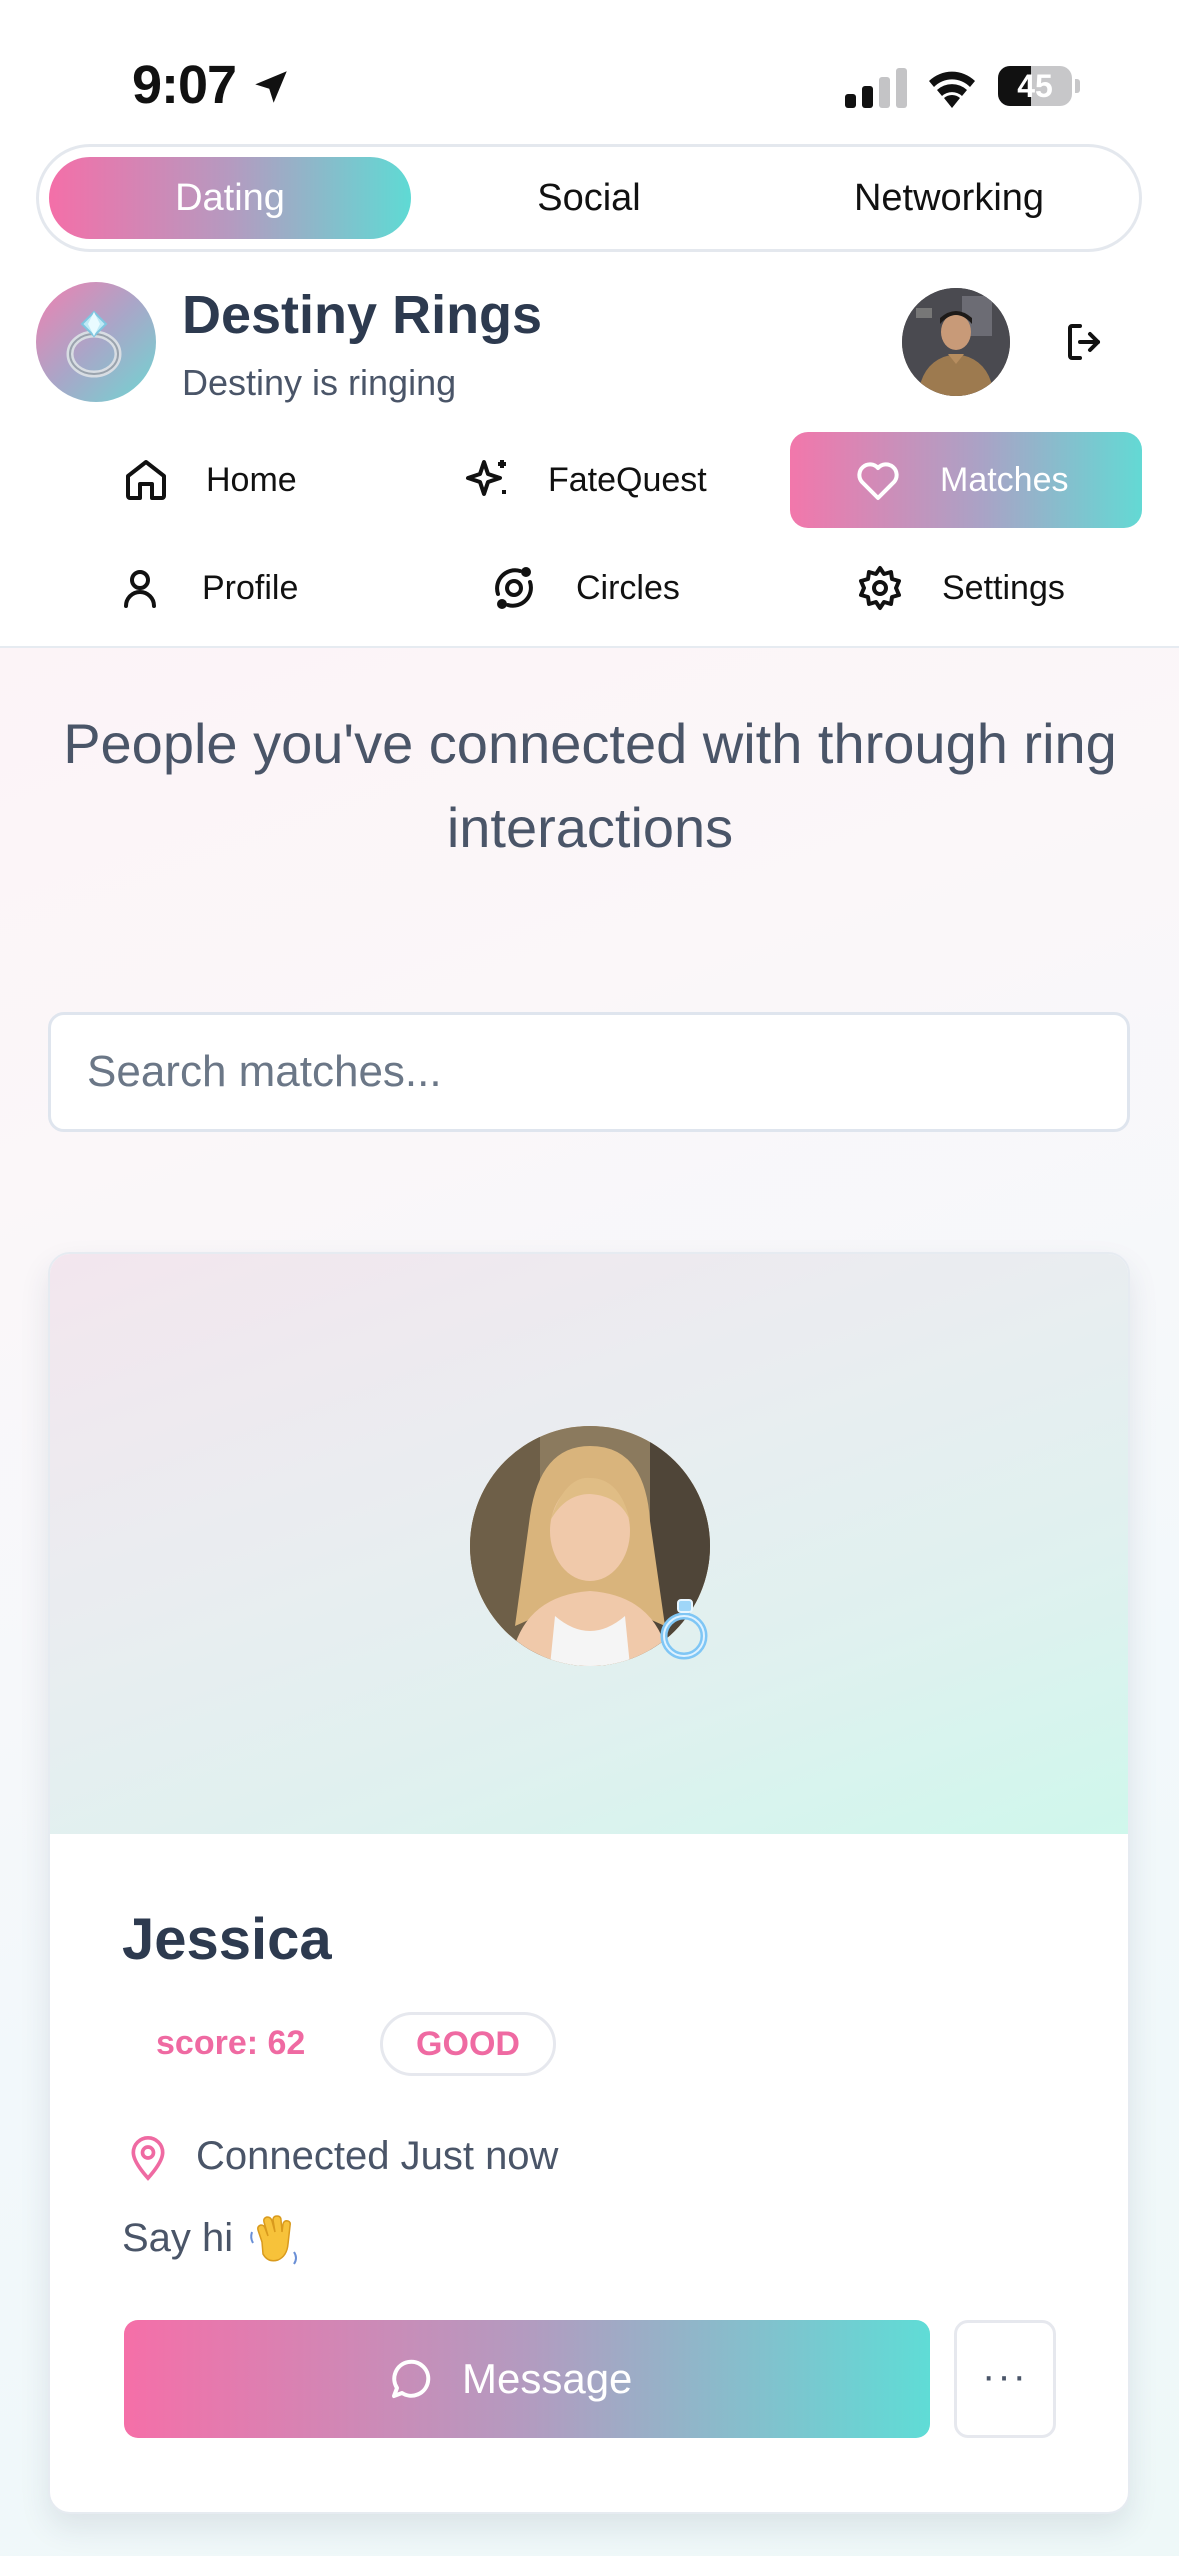 This screenshot has width=1179, height=2556. I want to click on heart-icon, so click(878, 481).